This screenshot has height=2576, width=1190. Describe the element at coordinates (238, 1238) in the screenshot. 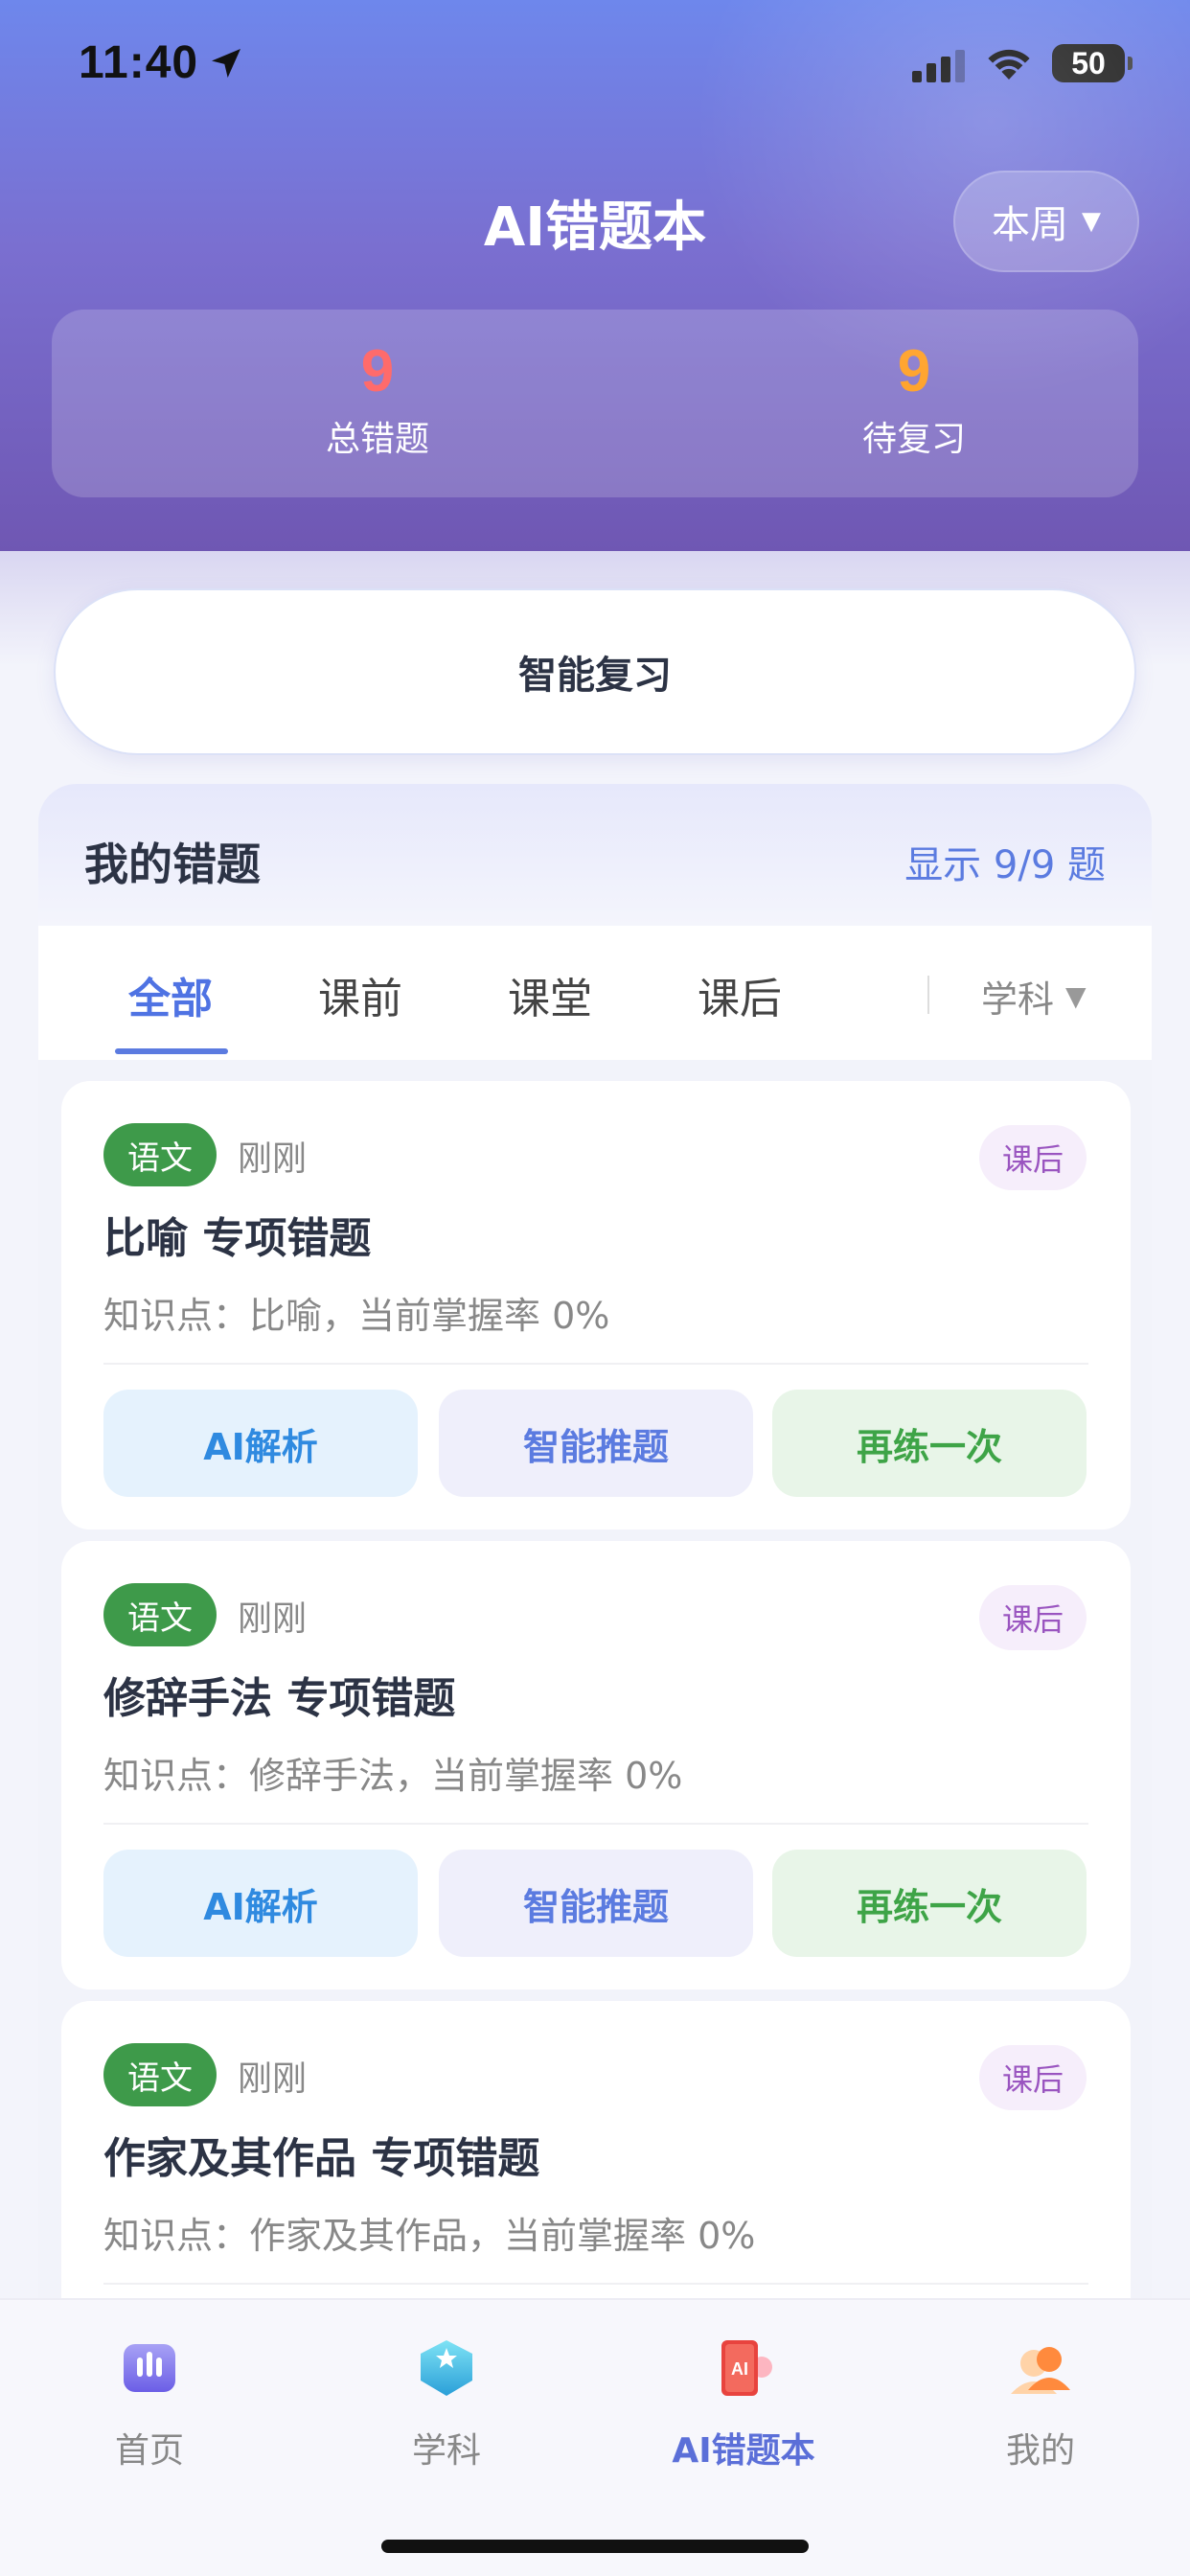

I see `card-title: 比喻 专项错题` at that location.